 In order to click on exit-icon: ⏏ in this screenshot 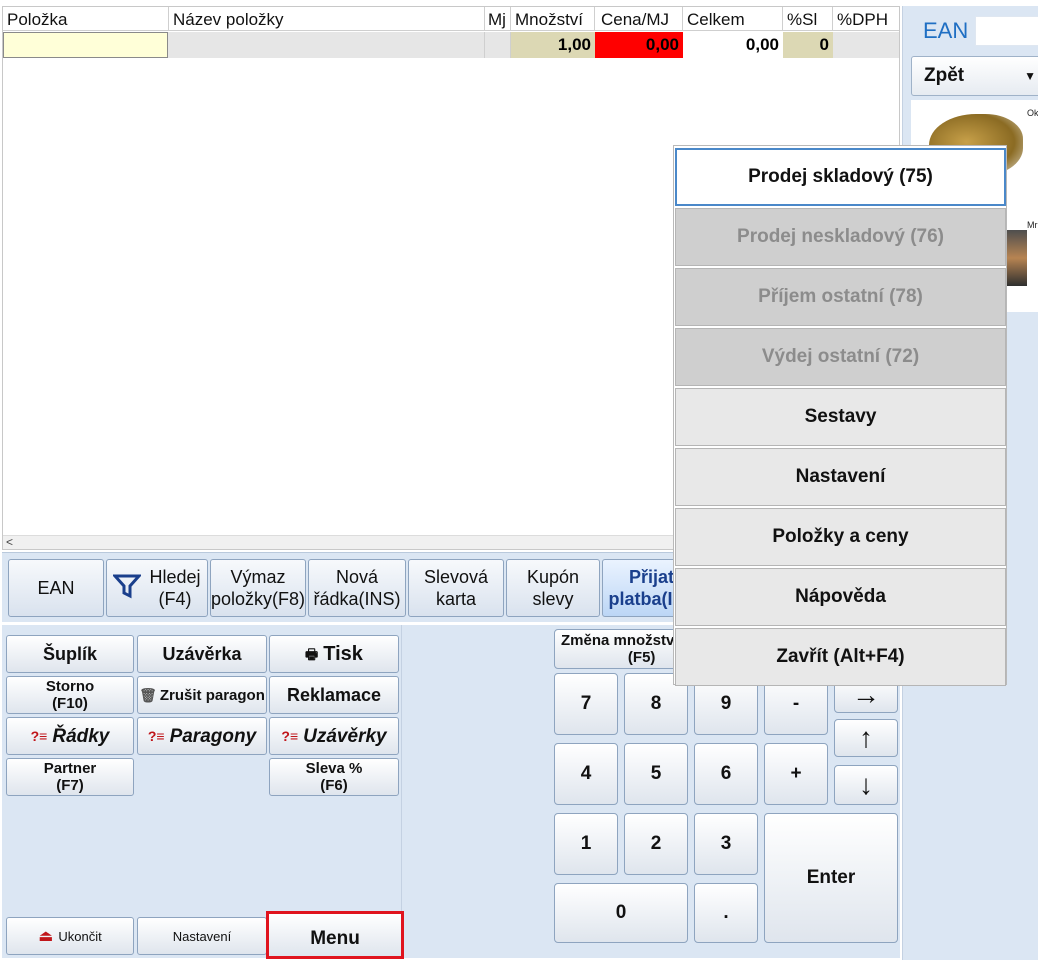, I will do `click(46, 936)`.